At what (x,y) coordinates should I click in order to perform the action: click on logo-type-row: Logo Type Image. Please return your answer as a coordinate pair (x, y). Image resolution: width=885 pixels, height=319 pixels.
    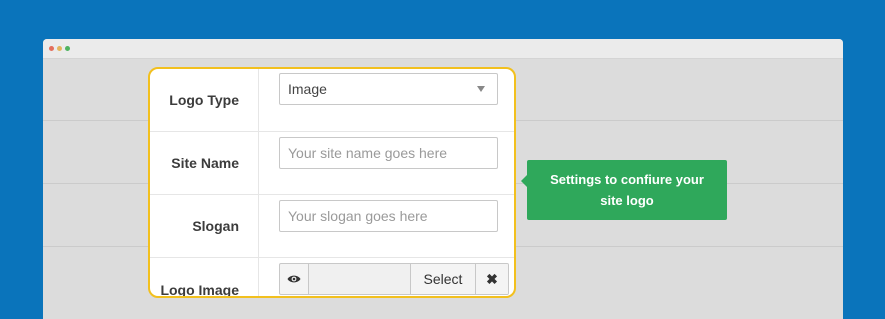
    Looking at the image, I should click on (332, 100).